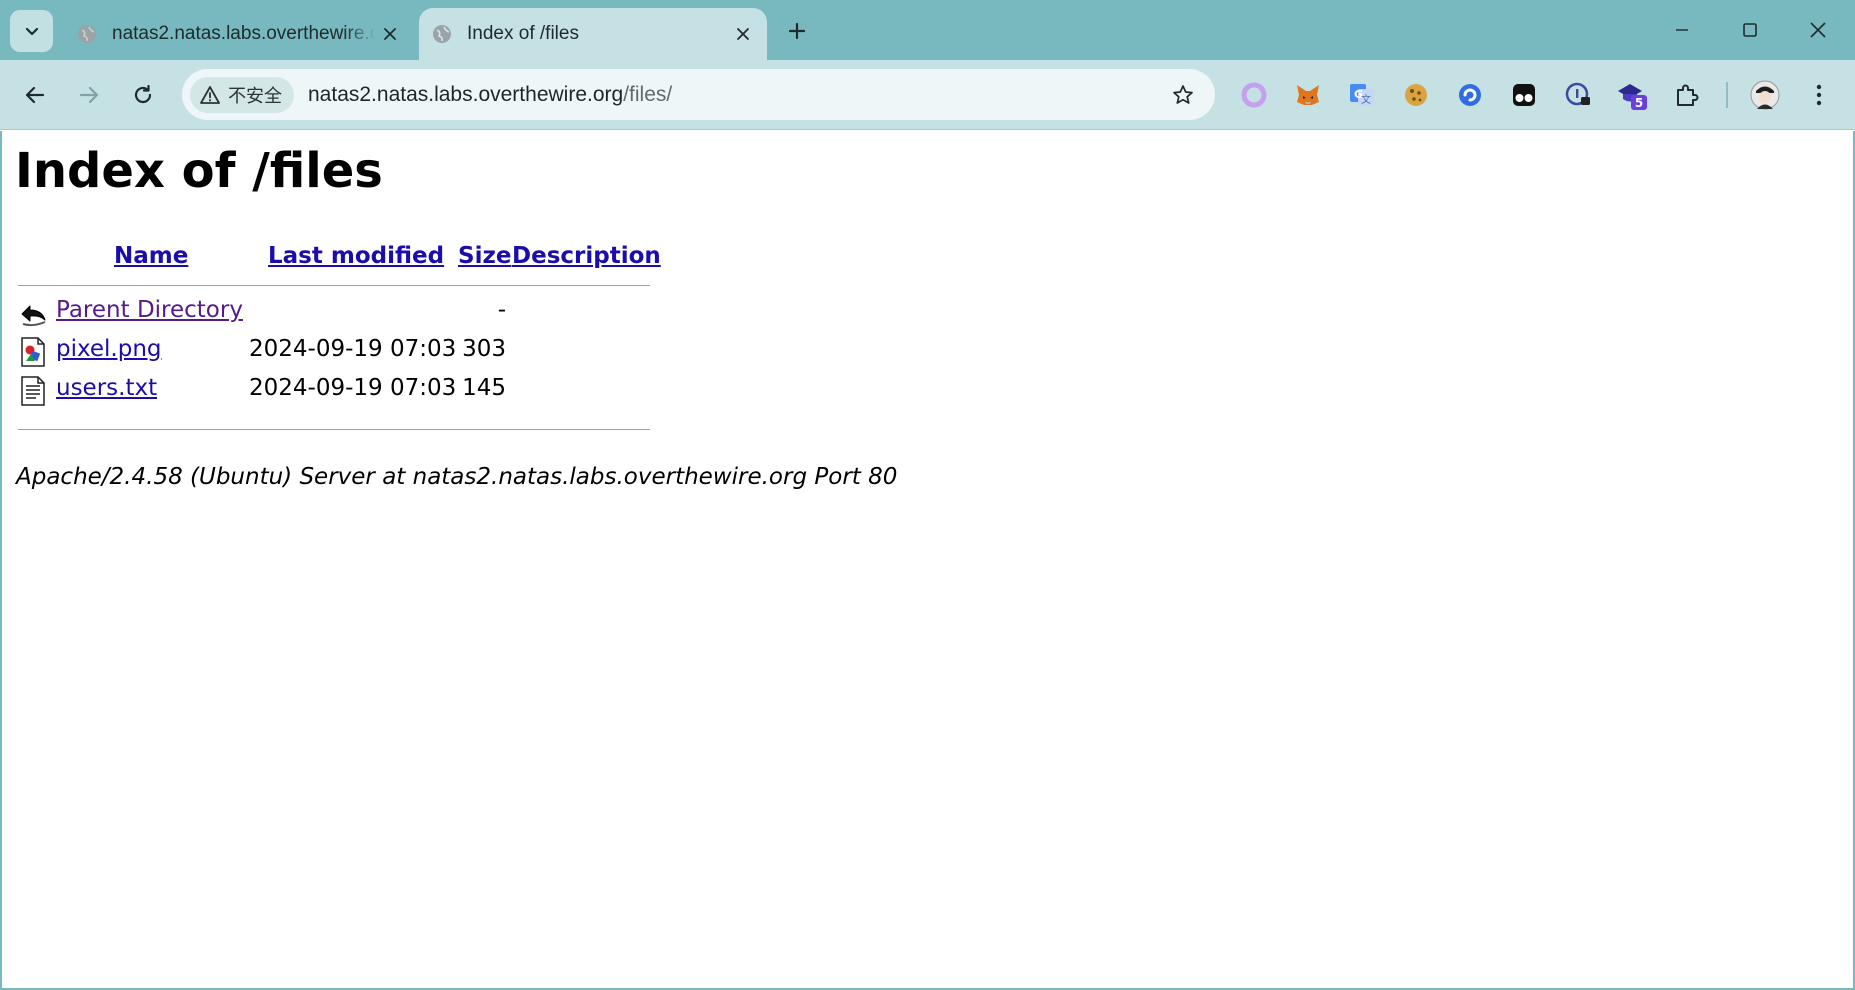 The height and width of the screenshot is (990, 1855). What do you see at coordinates (210, 94) in the screenshot?
I see `warning-icon` at bounding box center [210, 94].